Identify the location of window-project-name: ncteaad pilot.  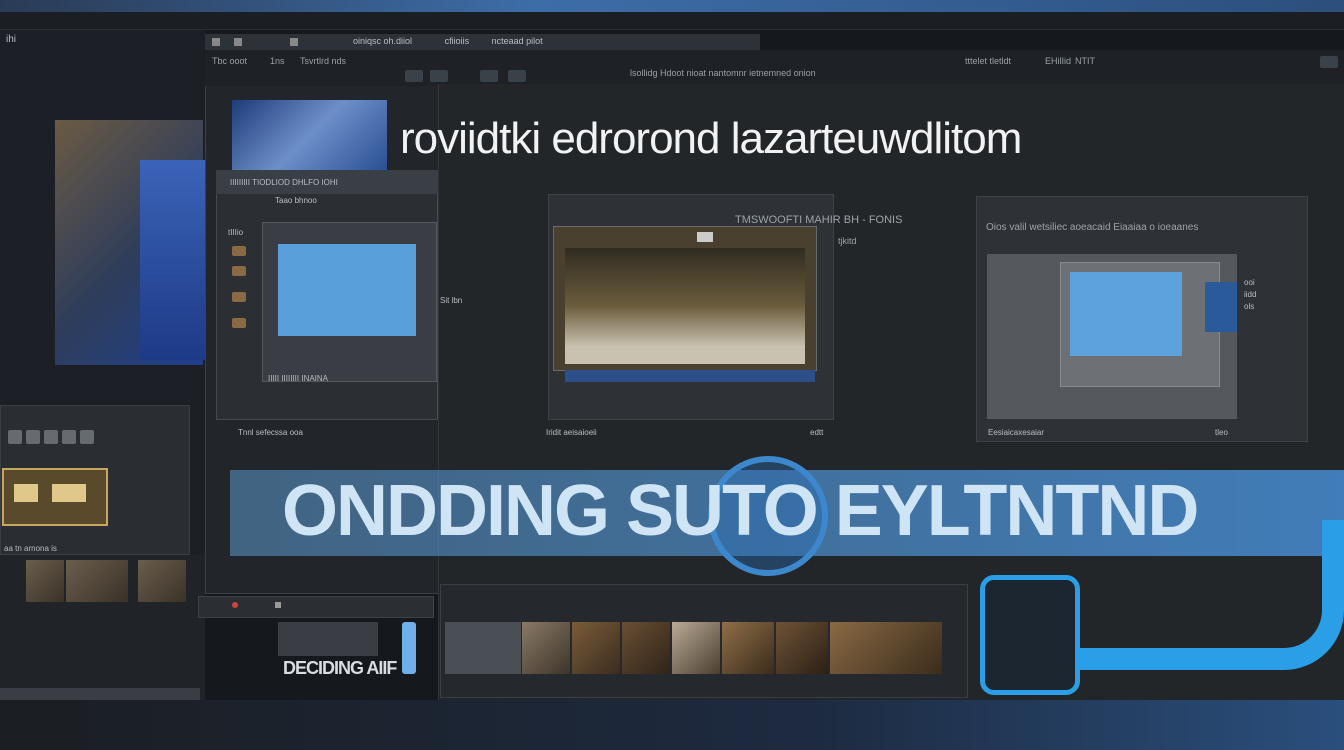
(517, 41).